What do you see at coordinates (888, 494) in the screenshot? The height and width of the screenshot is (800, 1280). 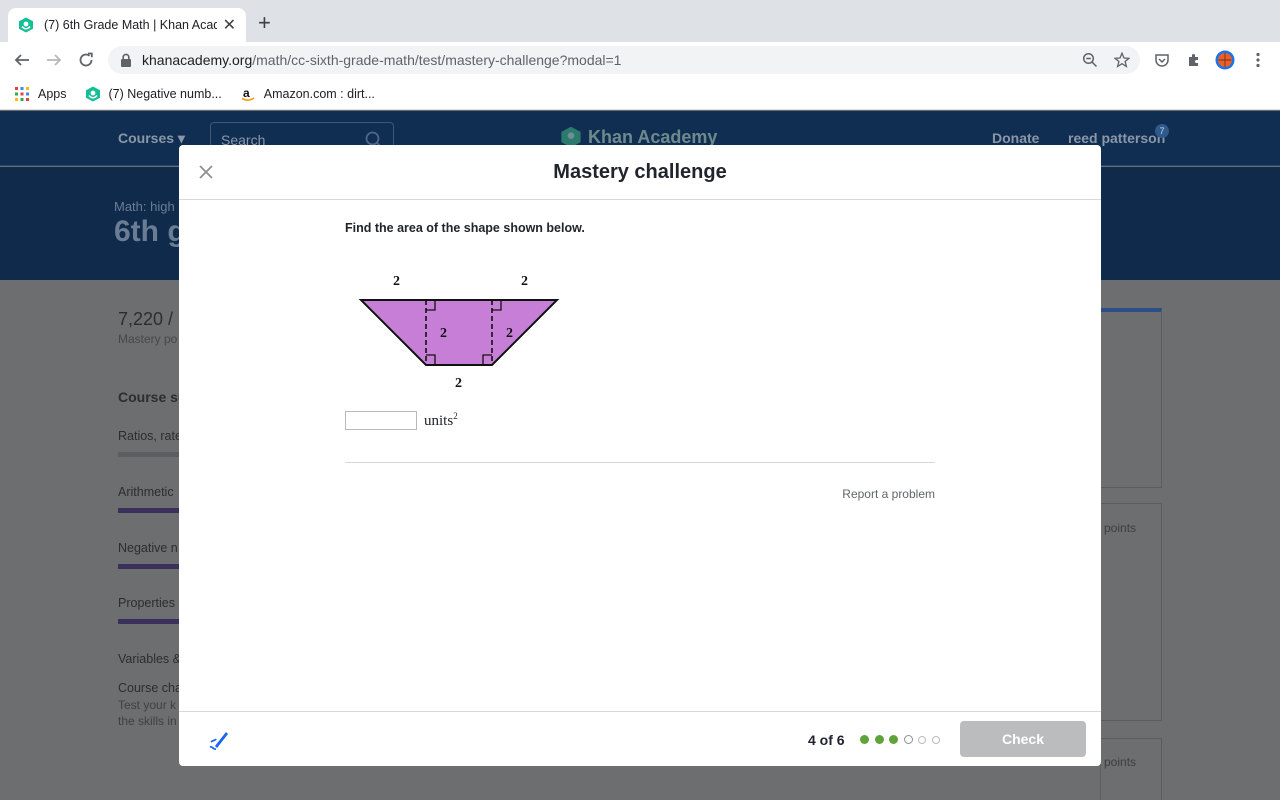 I see `report-problem-link: Report a problem` at bounding box center [888, 494].